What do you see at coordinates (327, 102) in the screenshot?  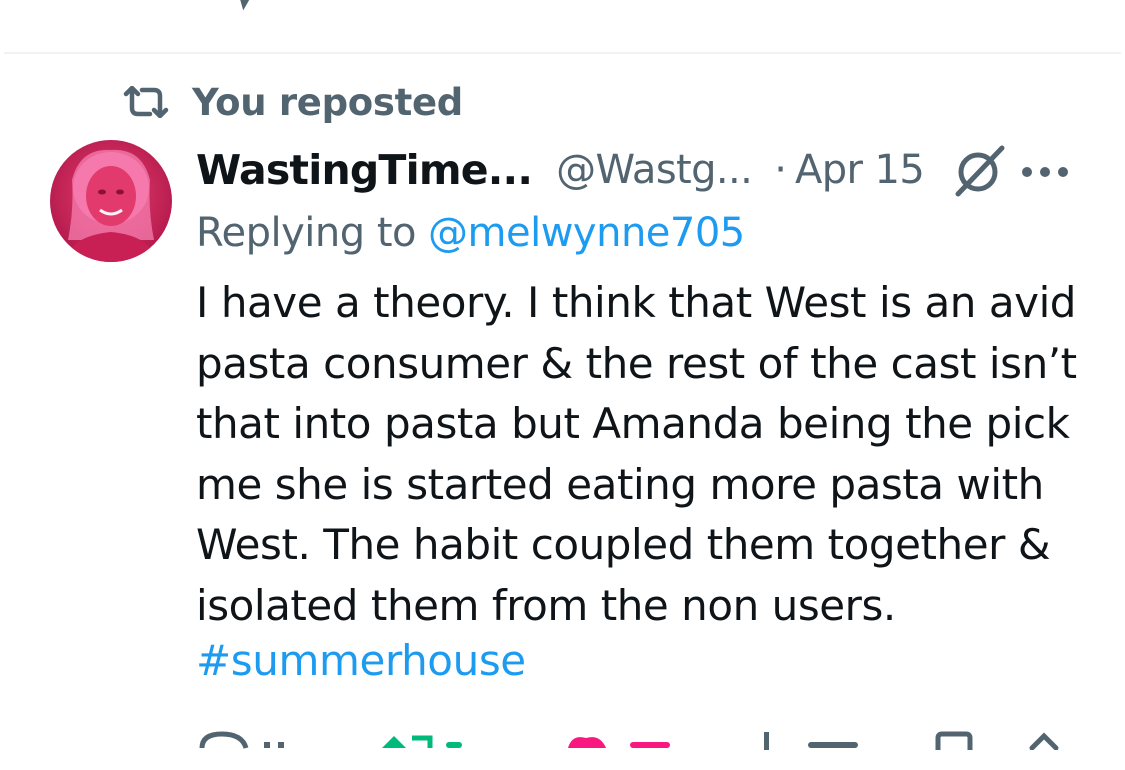 I see `repost-label: You reposted` at bounding box center [327, 102].